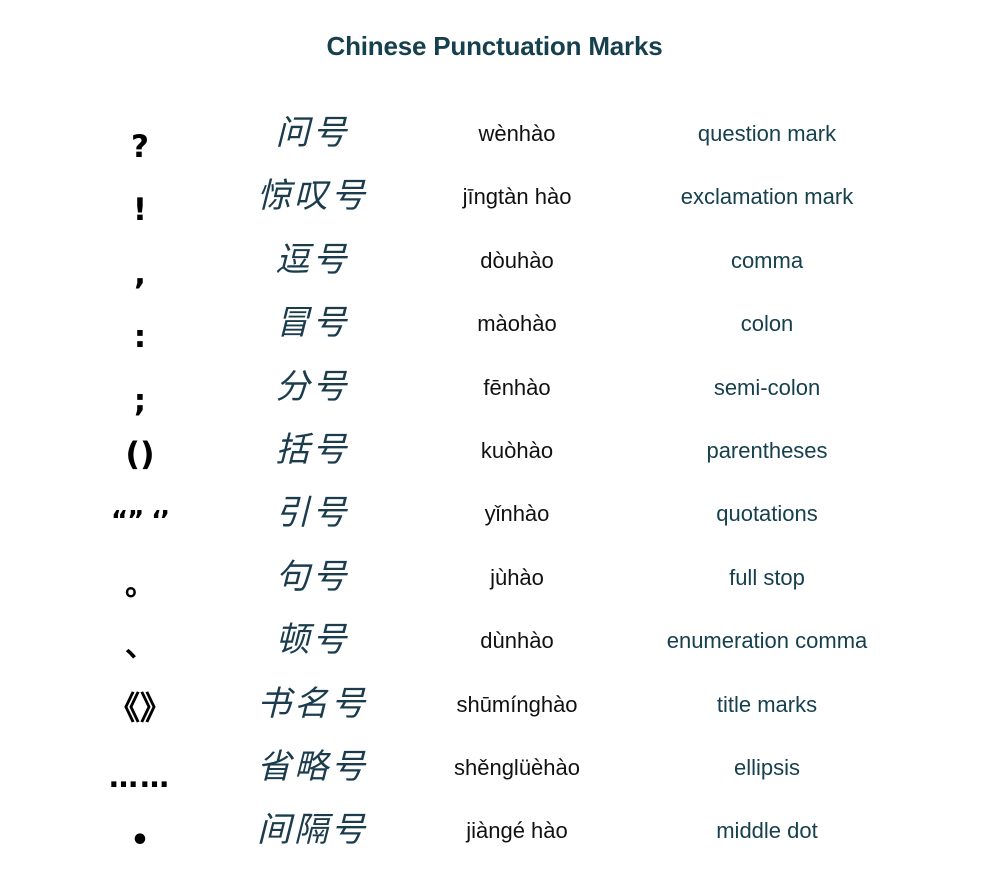 The image size is (989, 873). What do you see at coordinates (767, 514) in the screenshot?
I see `english-meaning: quotations` at bounding box center [767, 514].